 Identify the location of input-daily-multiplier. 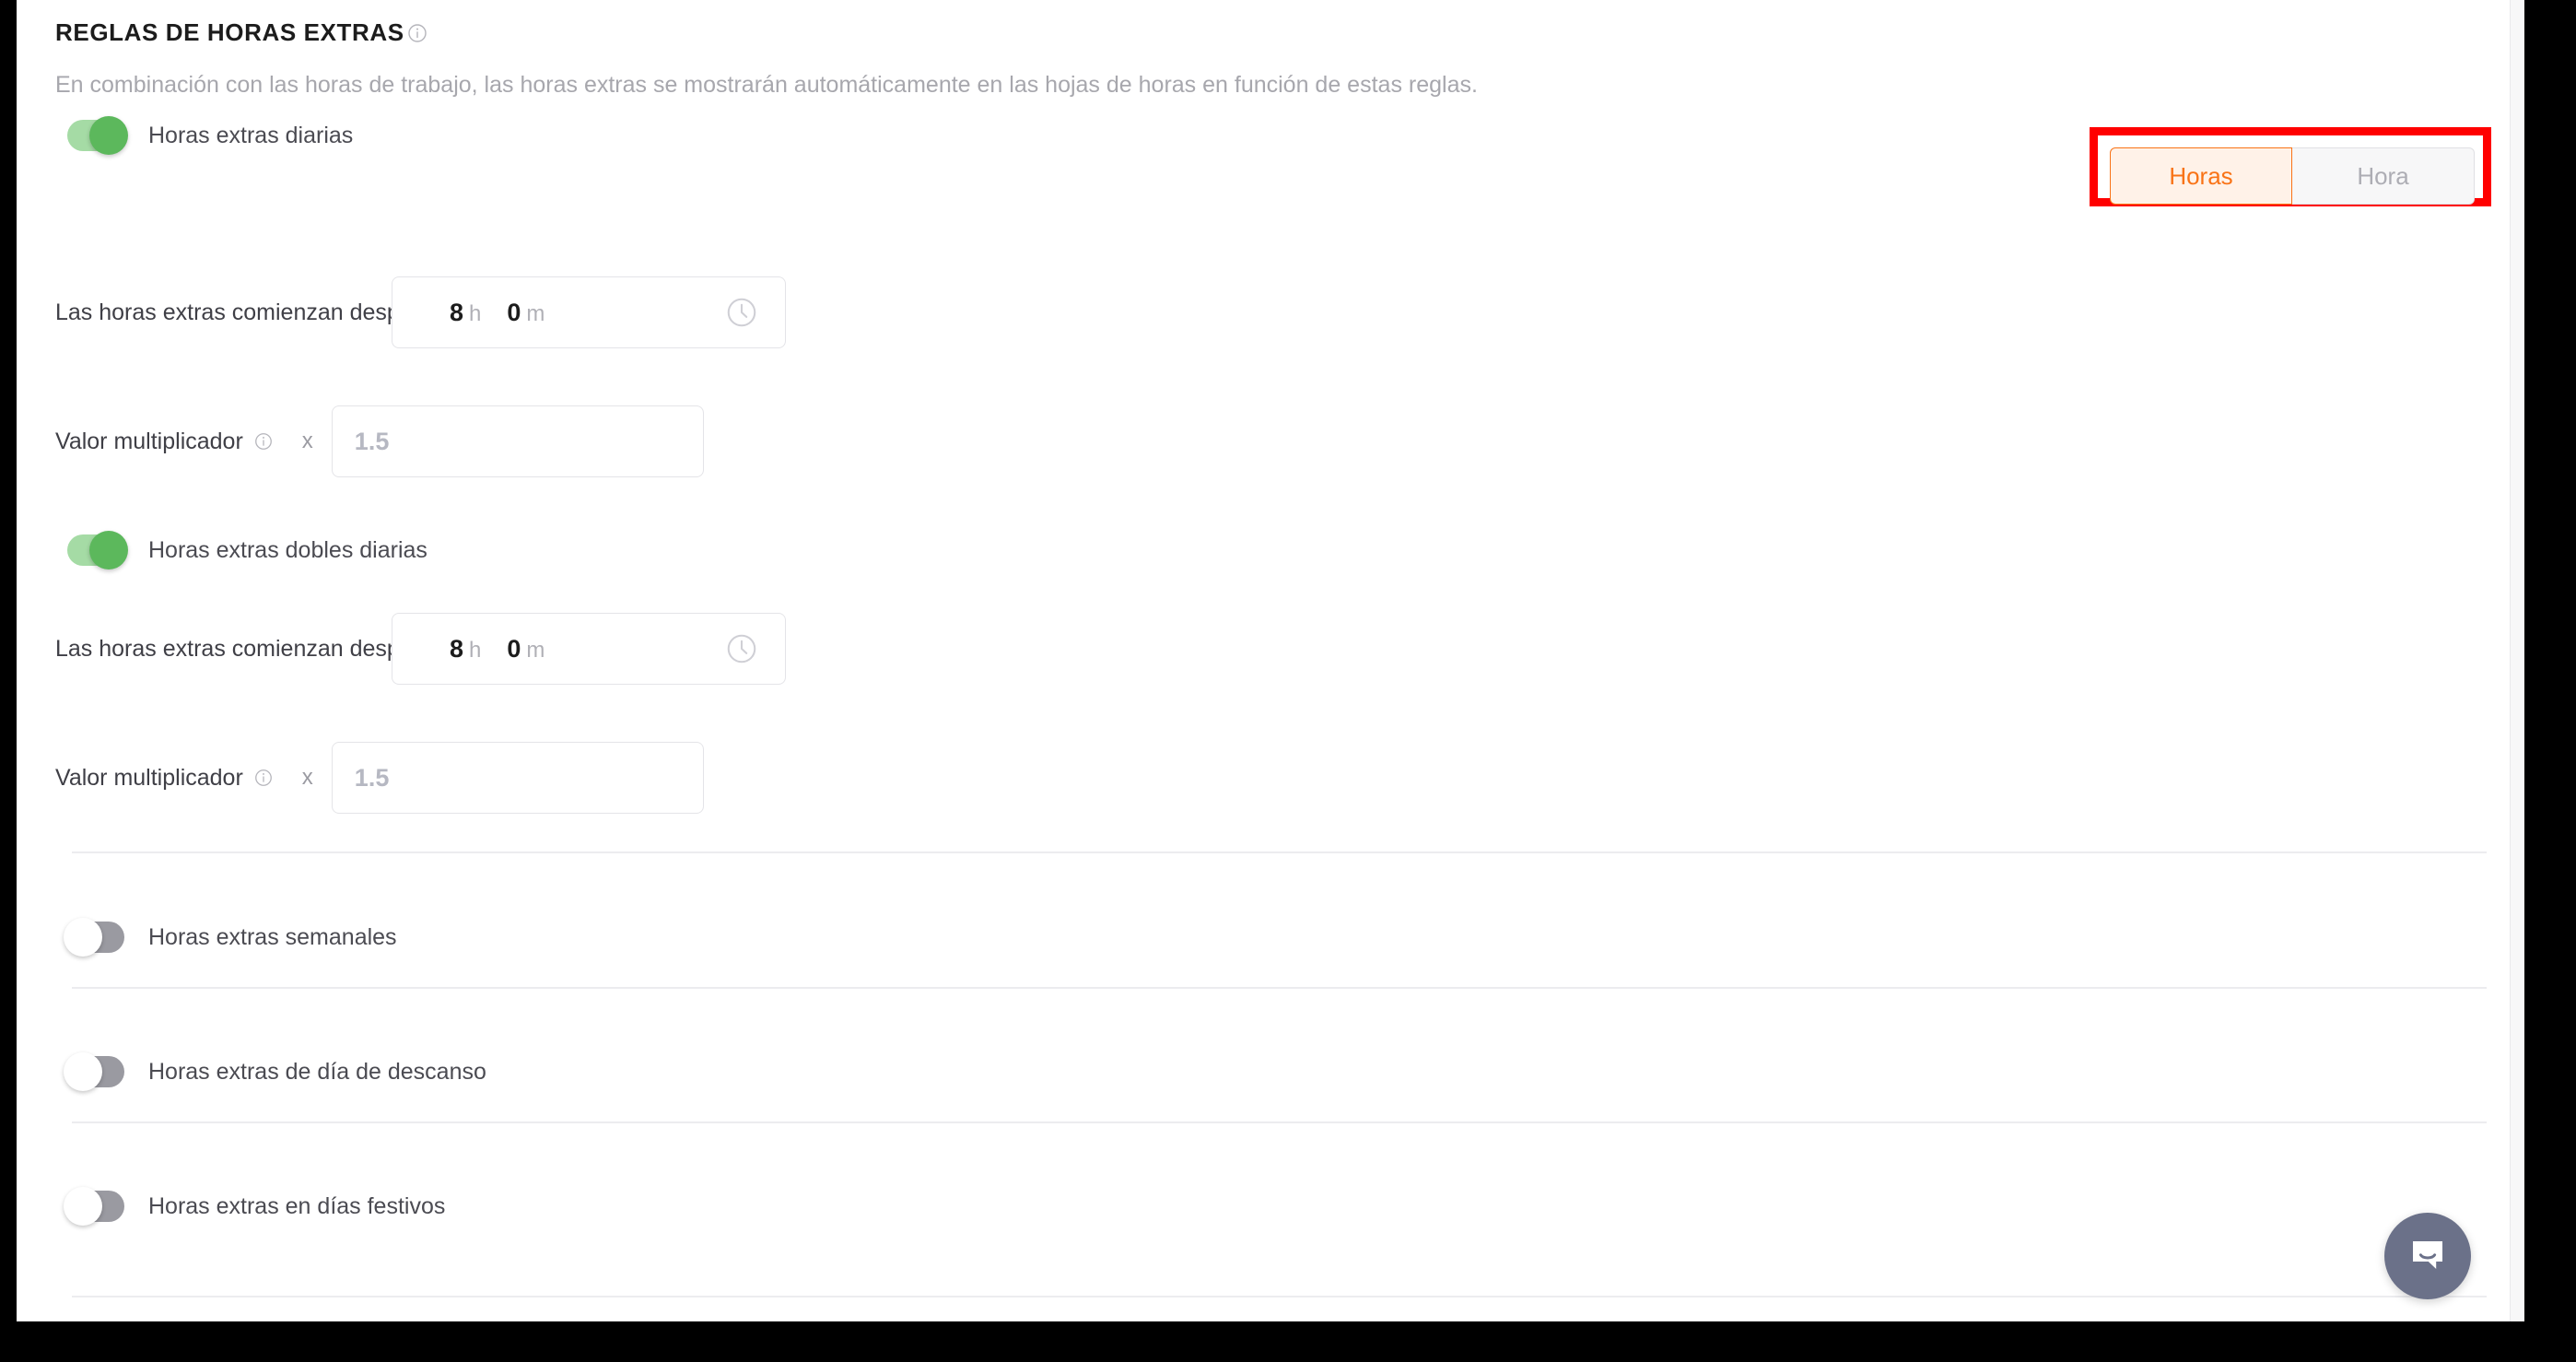
(517, 441).